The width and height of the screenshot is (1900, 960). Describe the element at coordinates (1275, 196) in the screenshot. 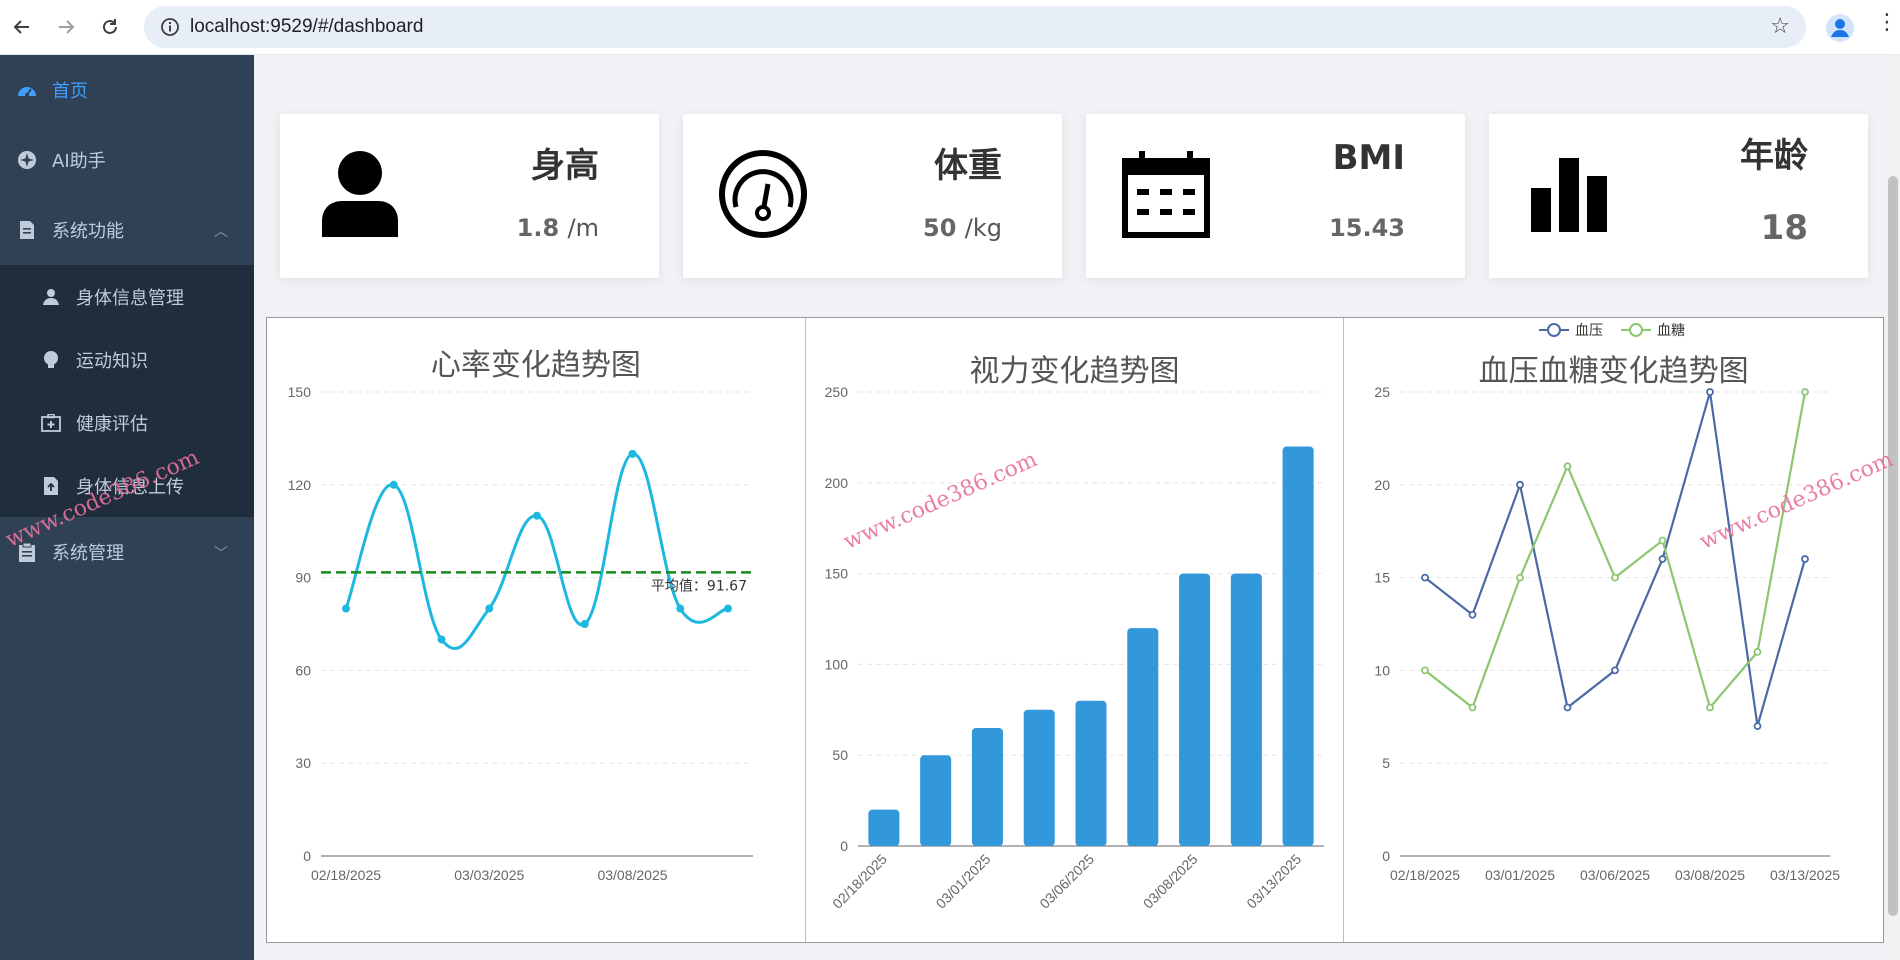

I see `stat-card-bmi: BMI 15.43` at that location.